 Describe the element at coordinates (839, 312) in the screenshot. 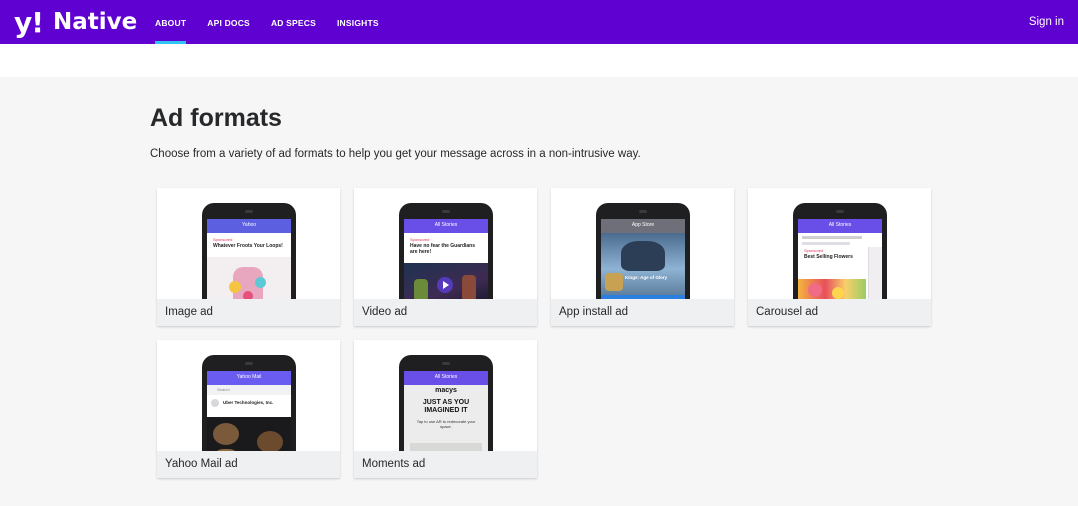

I see `card-caption: Carousel ad` at that location.